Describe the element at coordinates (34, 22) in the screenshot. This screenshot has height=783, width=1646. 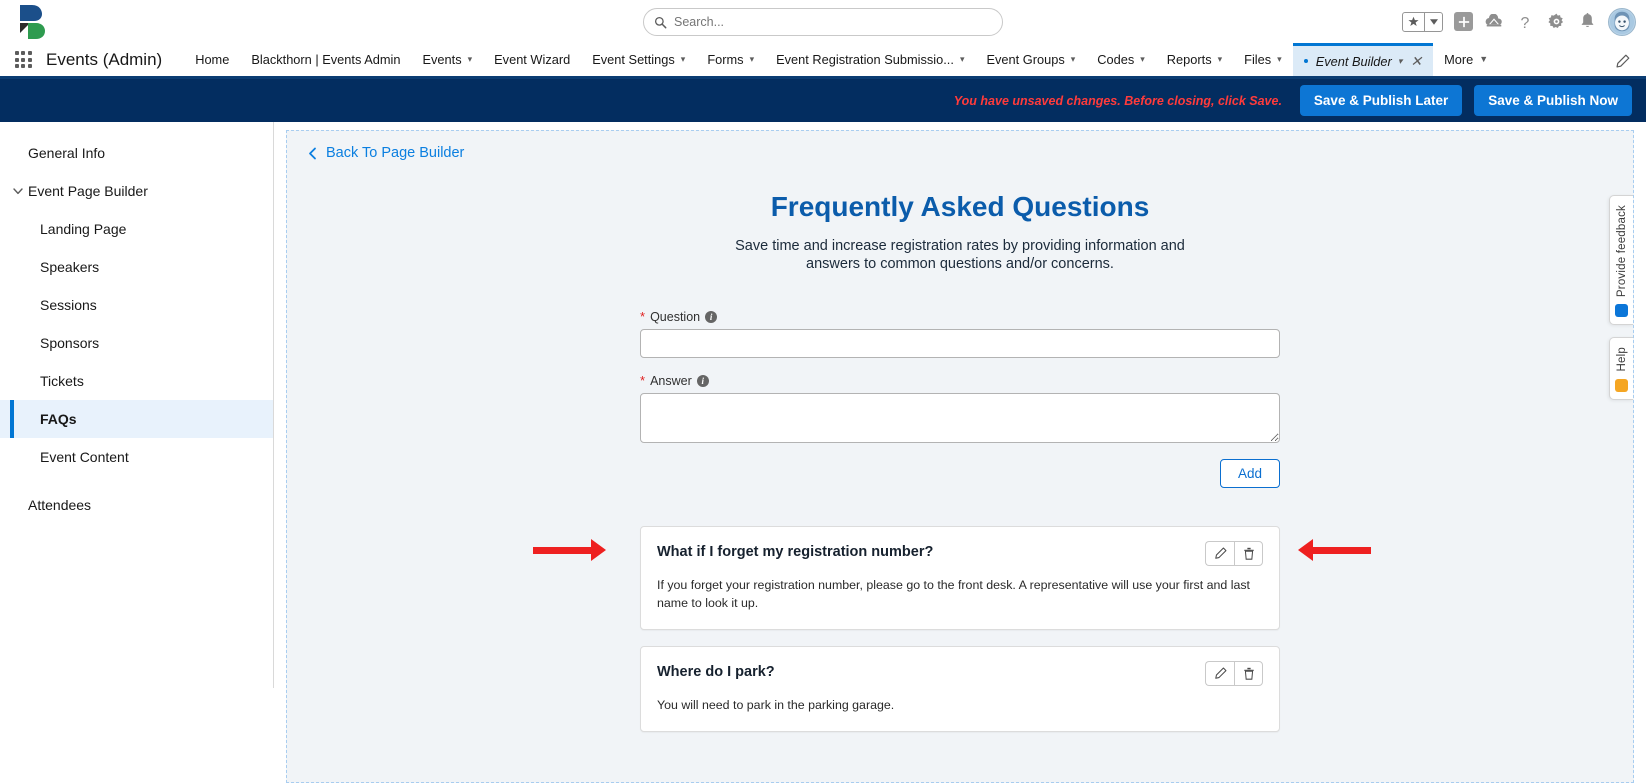
I see `blackthorn-logo` at that location.